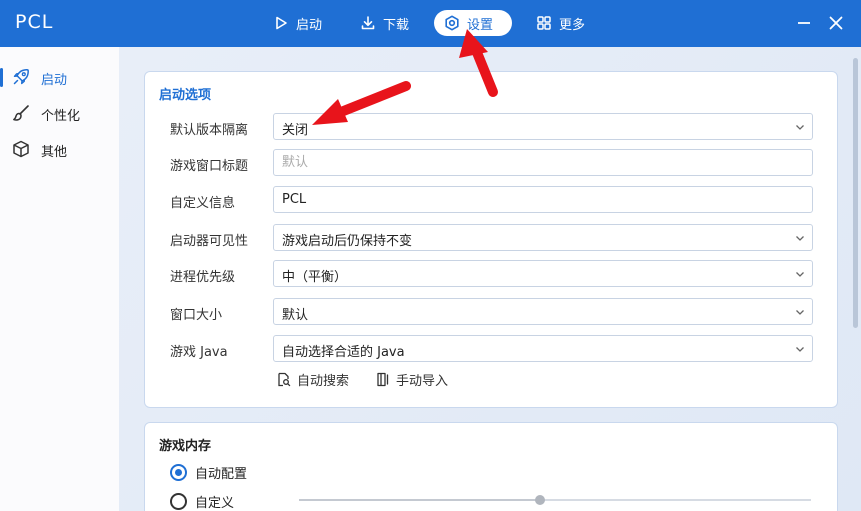 This screenshot has width=861, height=511. I want to click on nav-settings-button: 设置, so click(473, 23).